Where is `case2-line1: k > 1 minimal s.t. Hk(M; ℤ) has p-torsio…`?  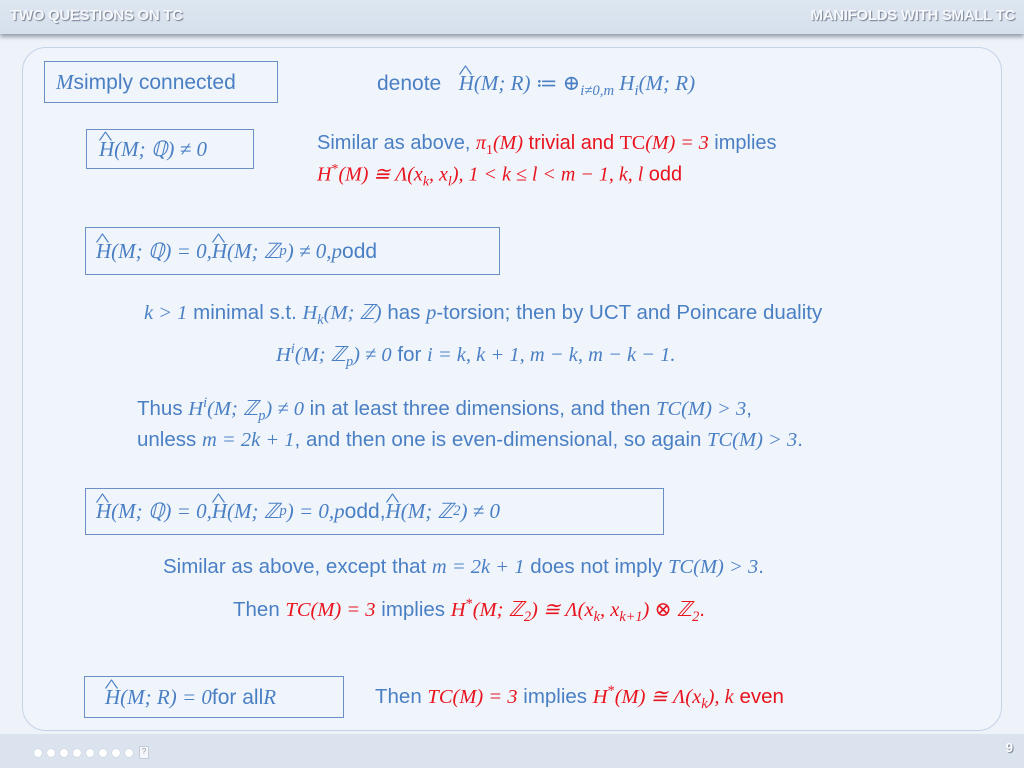 case2-line1: k > 1 minimal s.t. Hk(M; ℤ) has p-torsio… is located at coordinates (483, 315).